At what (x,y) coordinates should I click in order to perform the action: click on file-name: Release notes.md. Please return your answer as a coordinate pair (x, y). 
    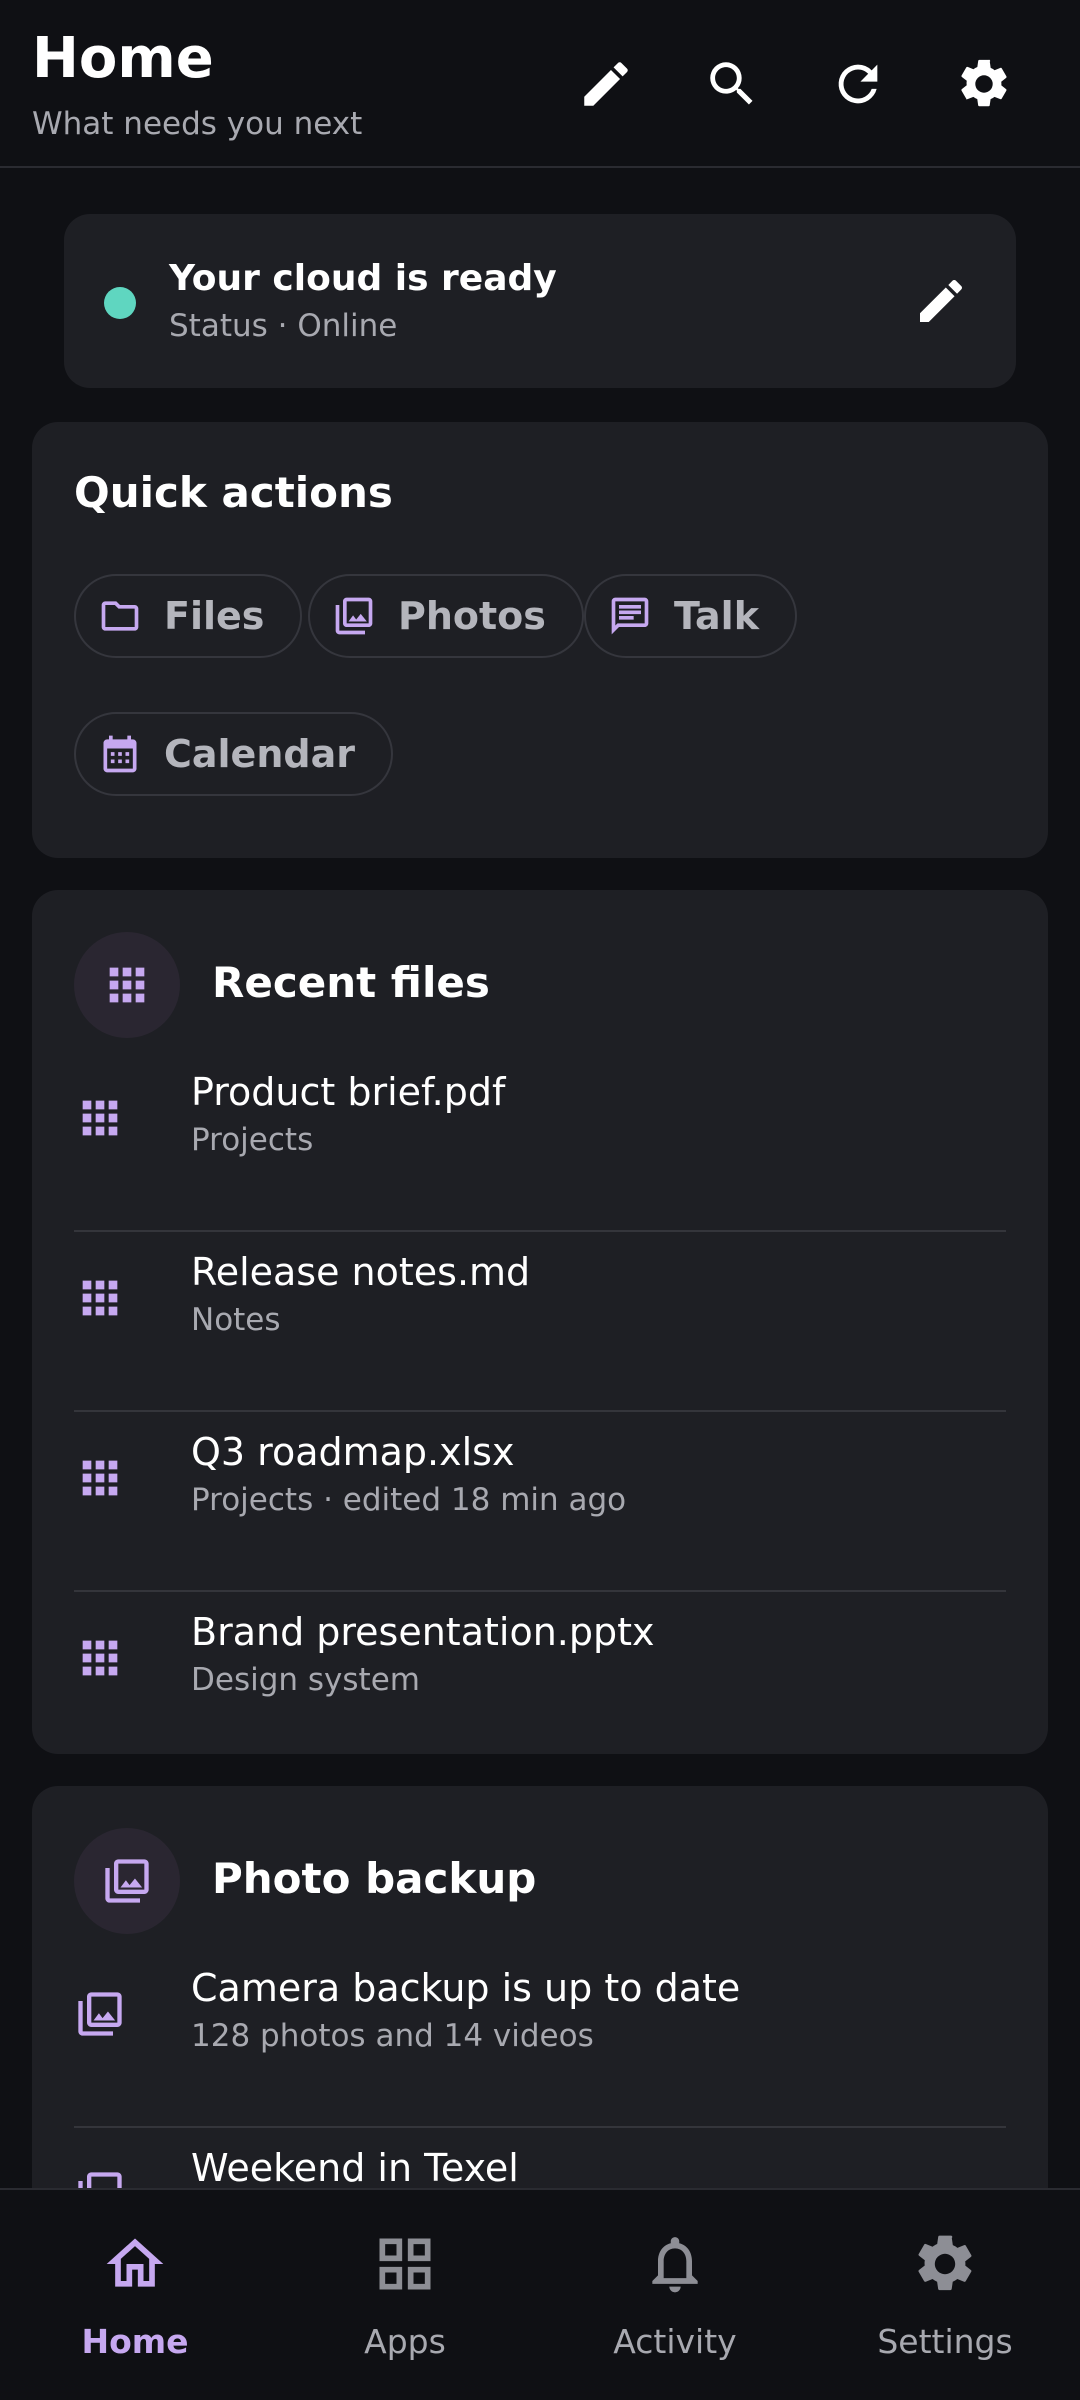
    Looking at the image, I should click on (361, 1272).